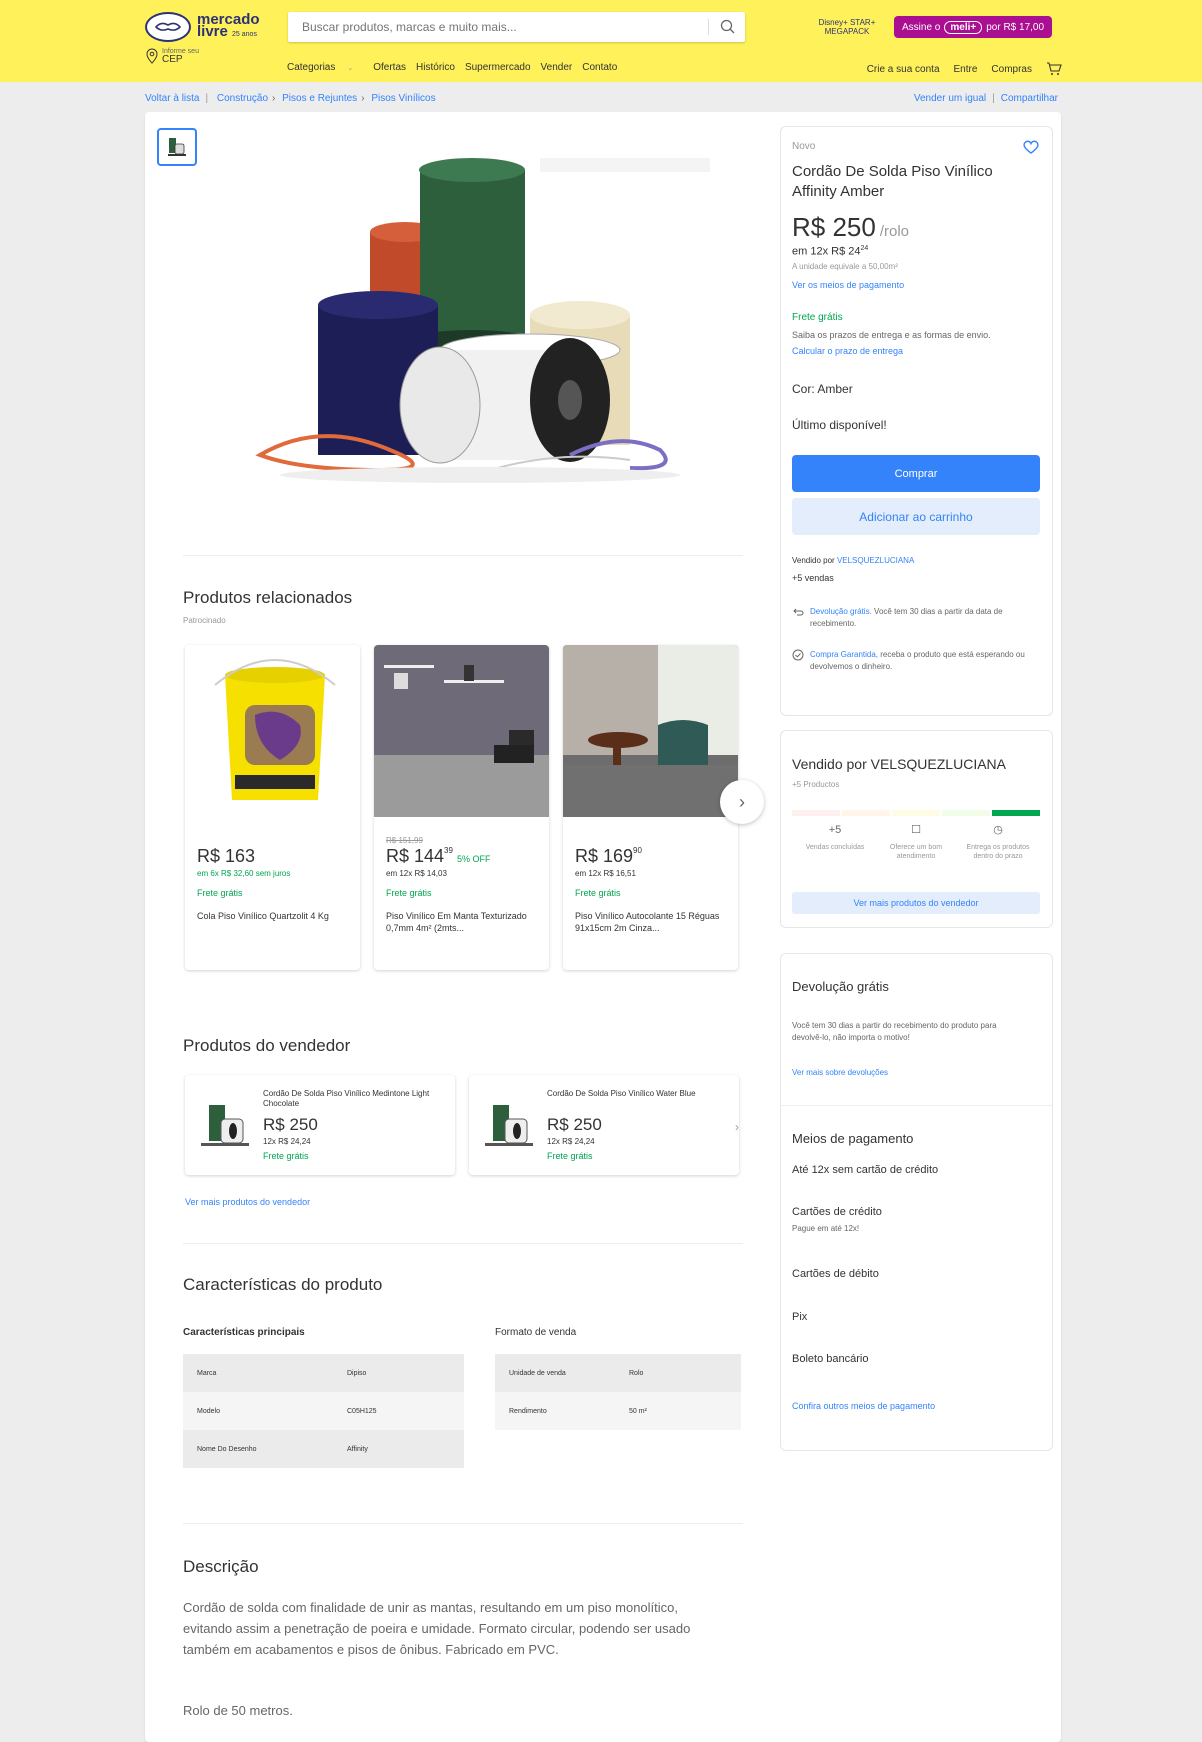  What do you see at coordinates (916, 903) in the screenshot?
I see `more-seller-products-button: Ver mais produtos do vendedor` at bounding box center [916, 903].